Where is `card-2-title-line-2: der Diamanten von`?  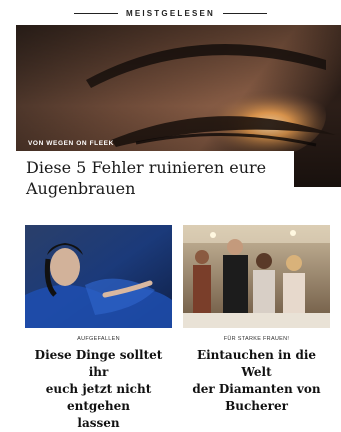
card-2-title-line-2: der Diamanten von is located at coordinates (256, 389).